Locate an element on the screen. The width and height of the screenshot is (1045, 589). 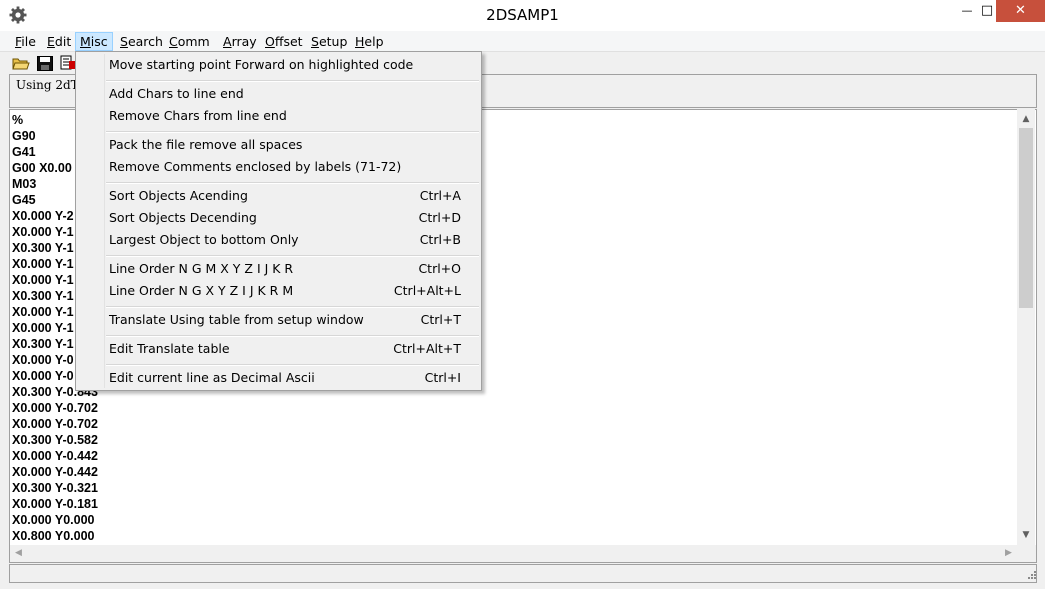
close-icon: ✕ is located at coordinates (1020, 10).